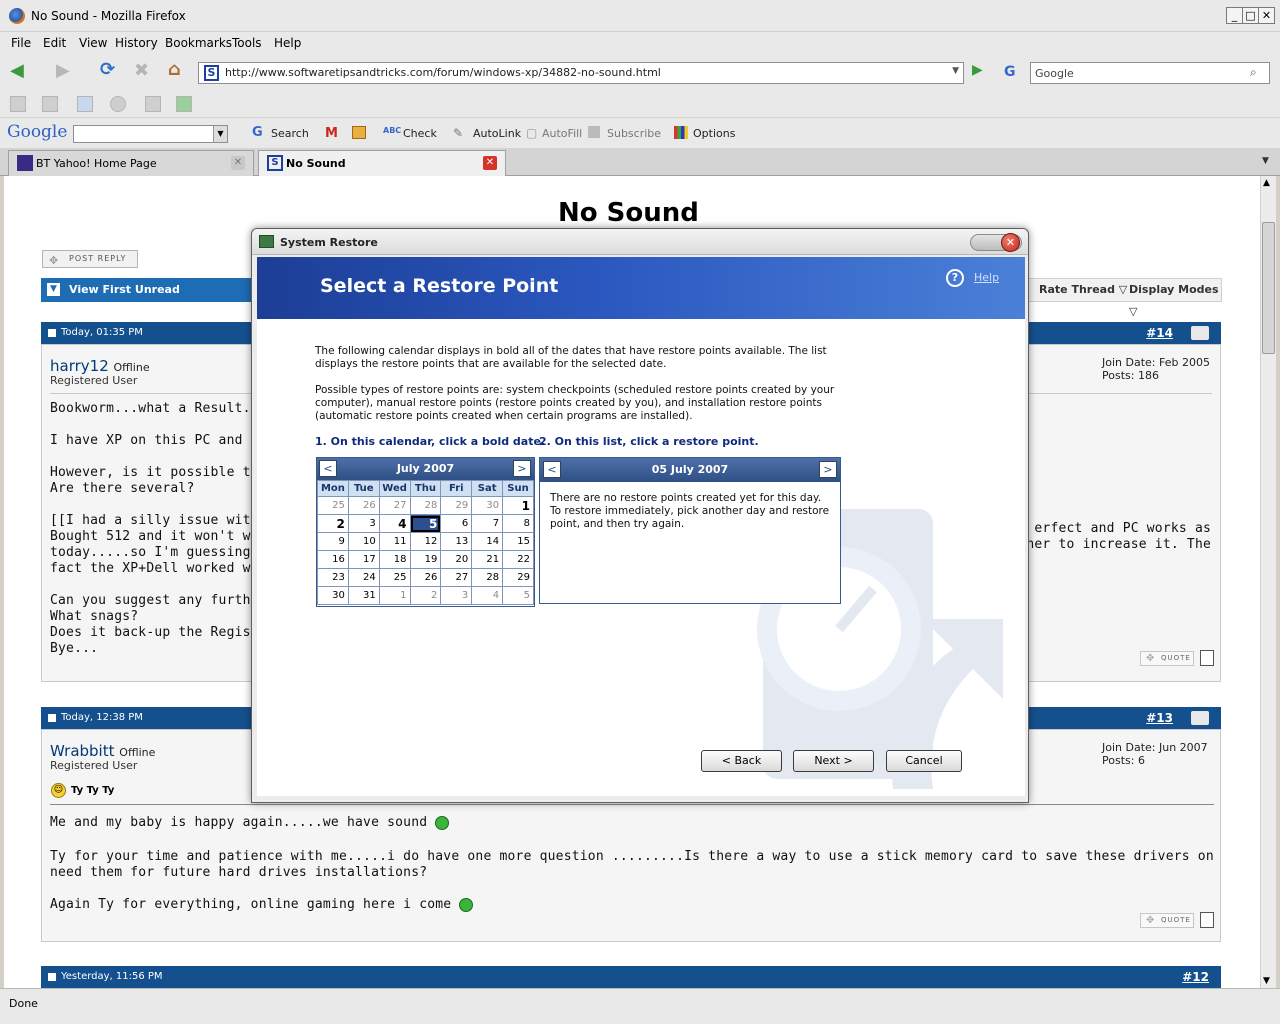  Describe the element at coordinates (333, 505) in the screenshot. I see `calendar-day: 25` at that location.